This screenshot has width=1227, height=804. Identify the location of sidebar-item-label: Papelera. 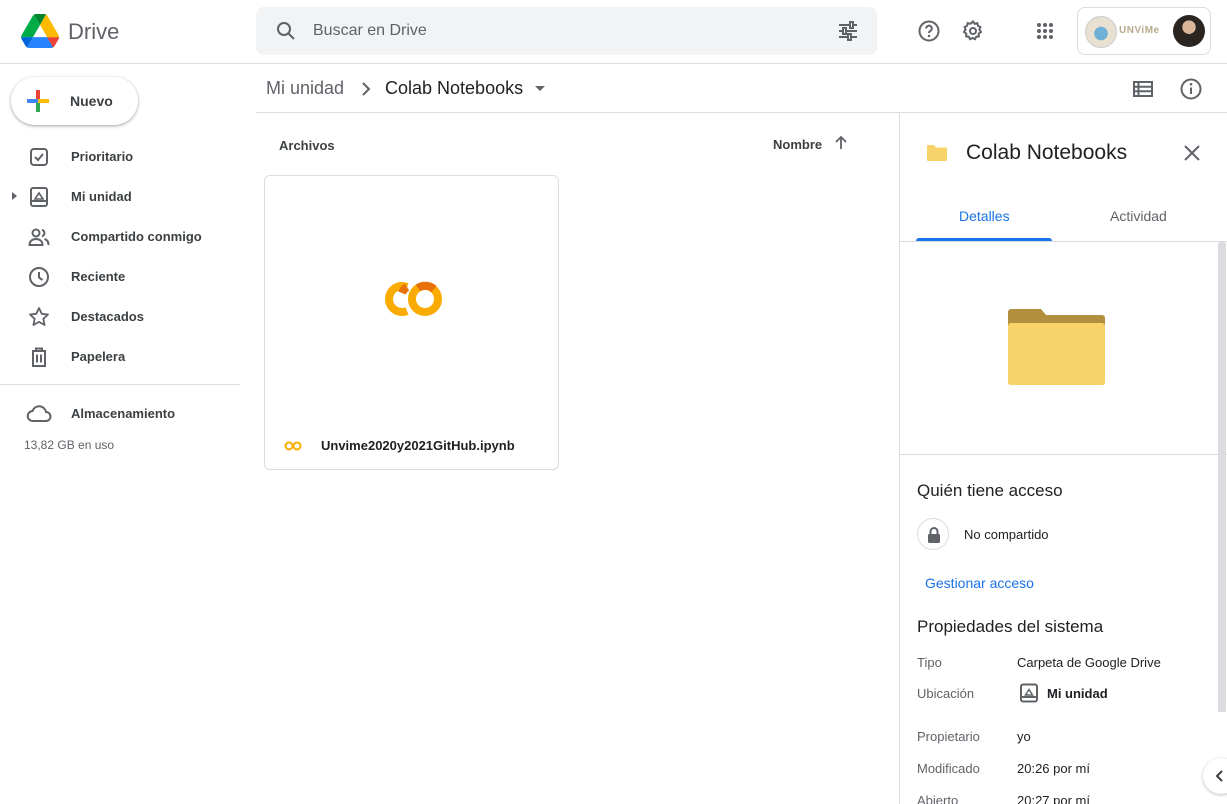
(98, 356).